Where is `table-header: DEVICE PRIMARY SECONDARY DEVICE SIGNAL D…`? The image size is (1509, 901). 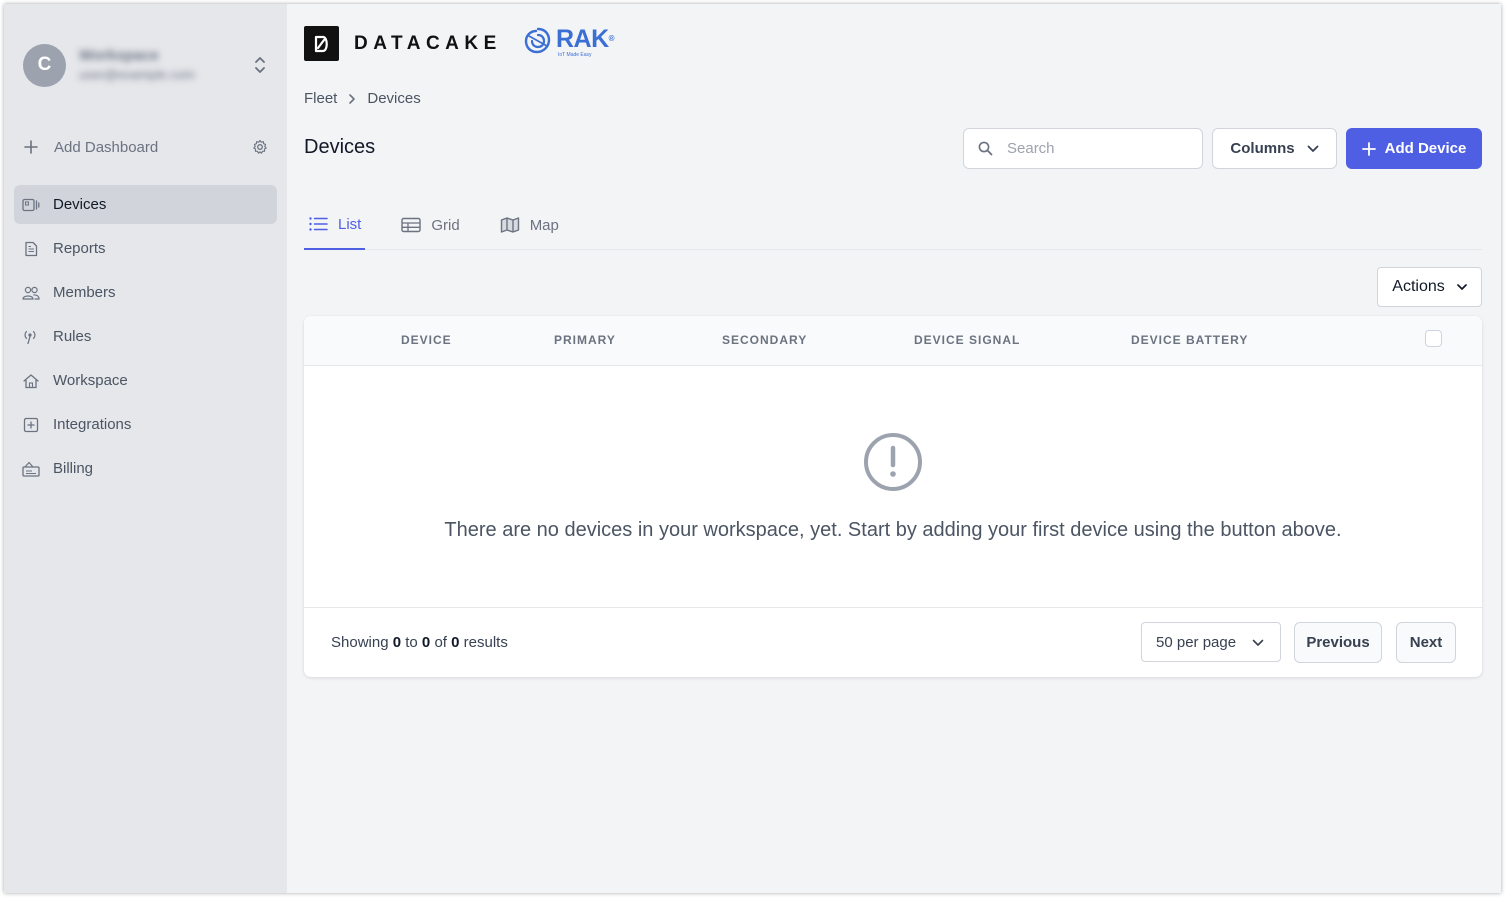
table-header: DEVICE PRIMARY SECONDARY DEVICE SIGNAL D… is located at coordinates (893, 341).